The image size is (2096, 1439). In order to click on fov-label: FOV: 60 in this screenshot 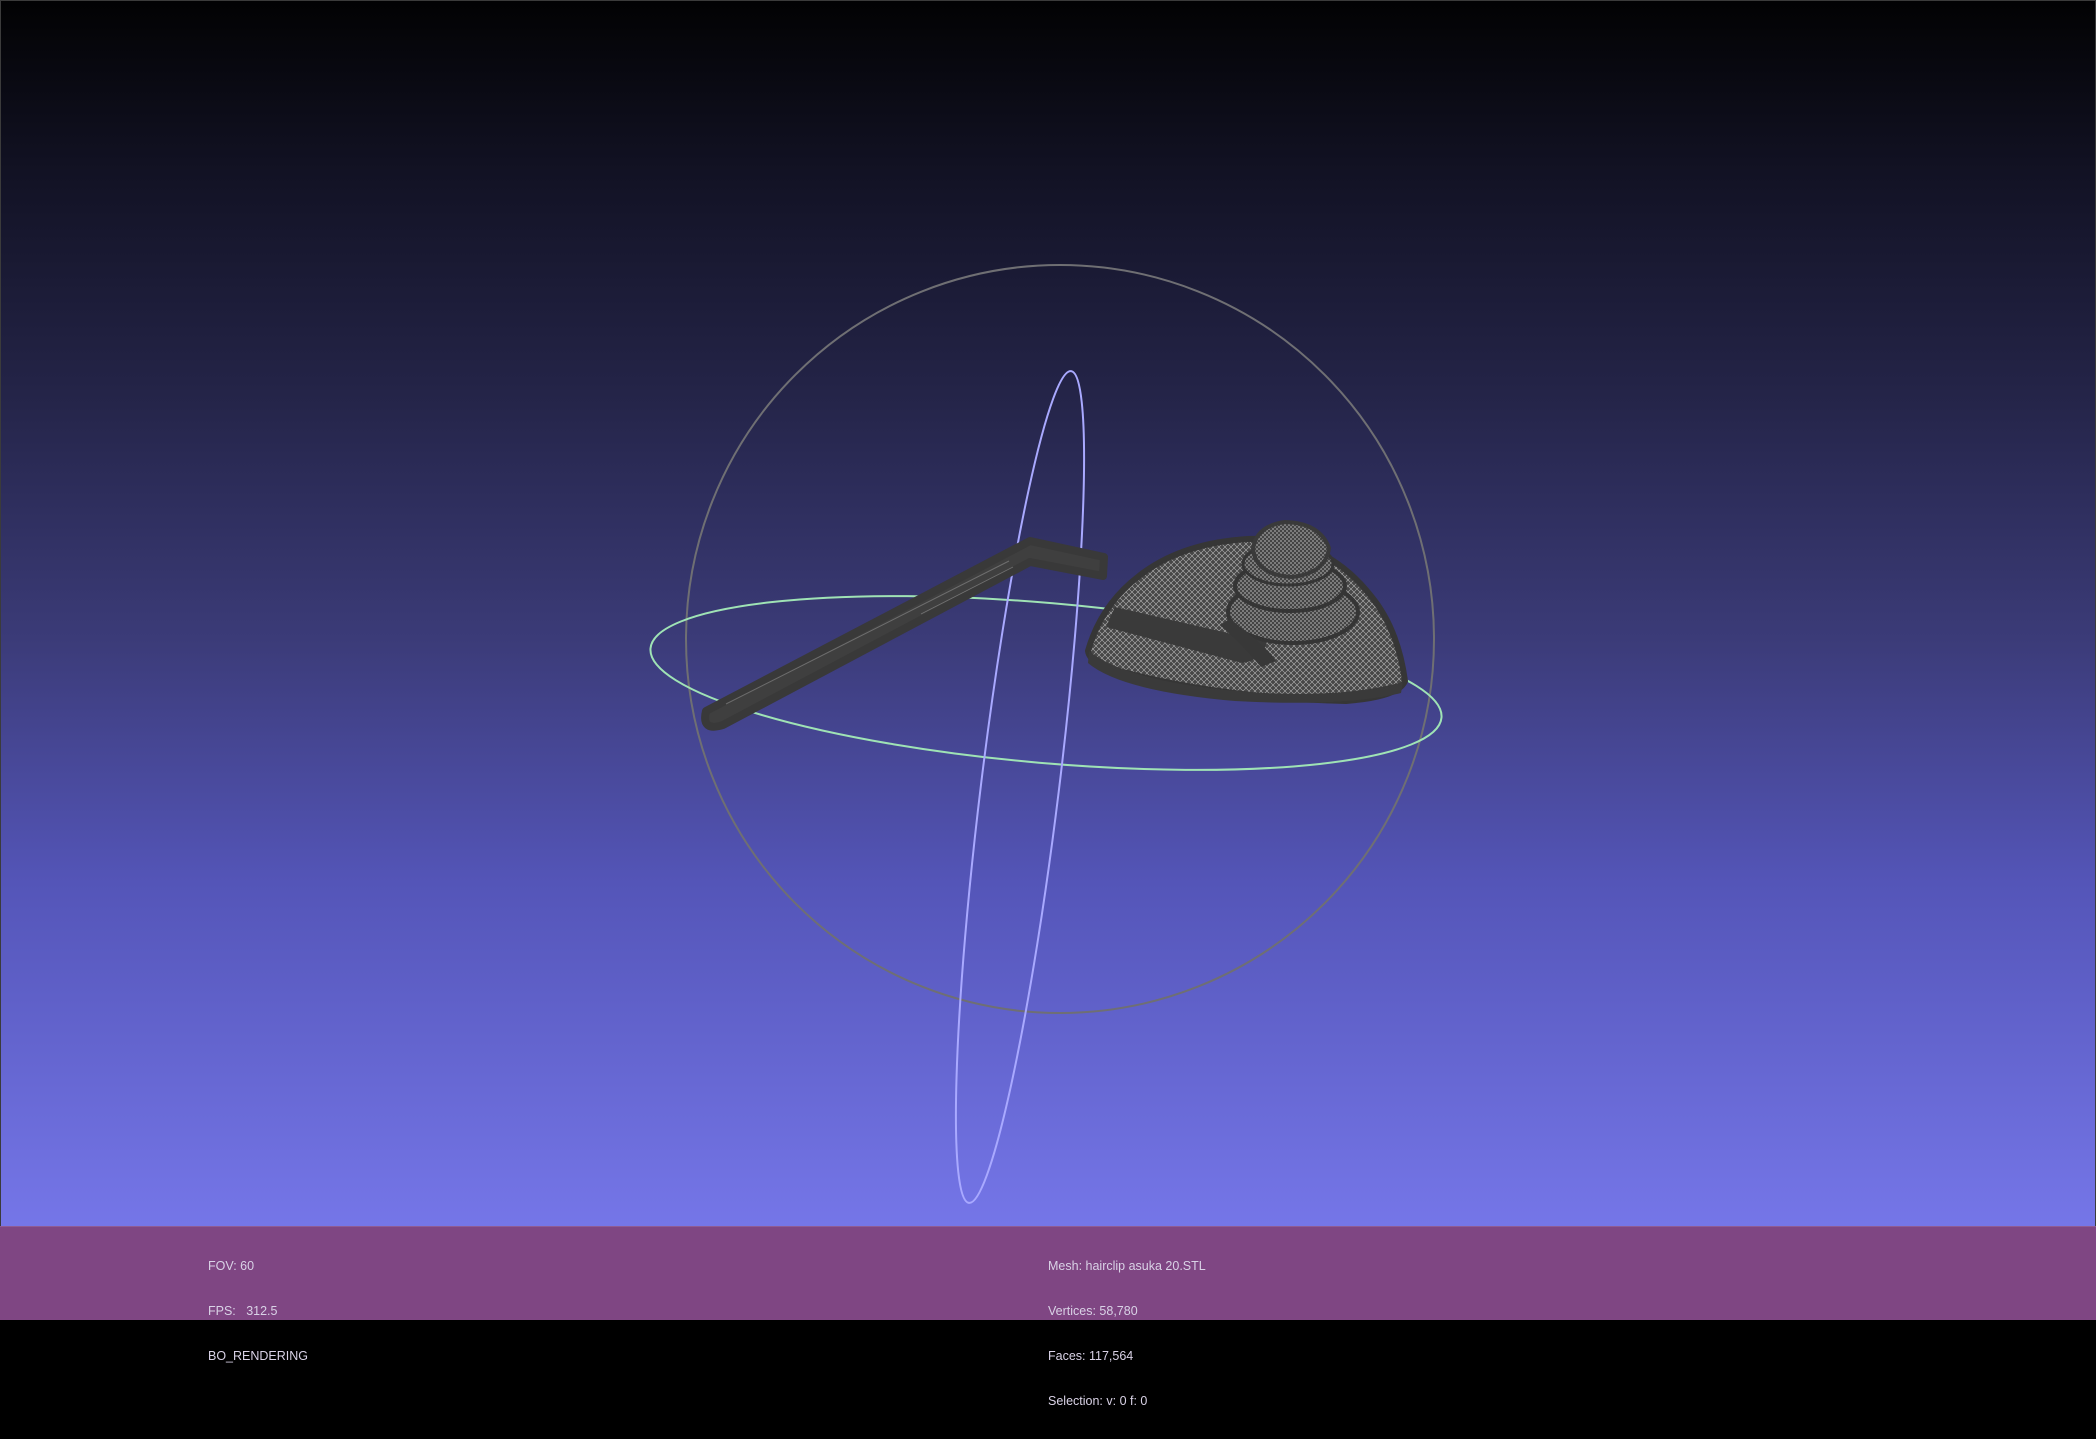, I will do `click(231, 1266)`.